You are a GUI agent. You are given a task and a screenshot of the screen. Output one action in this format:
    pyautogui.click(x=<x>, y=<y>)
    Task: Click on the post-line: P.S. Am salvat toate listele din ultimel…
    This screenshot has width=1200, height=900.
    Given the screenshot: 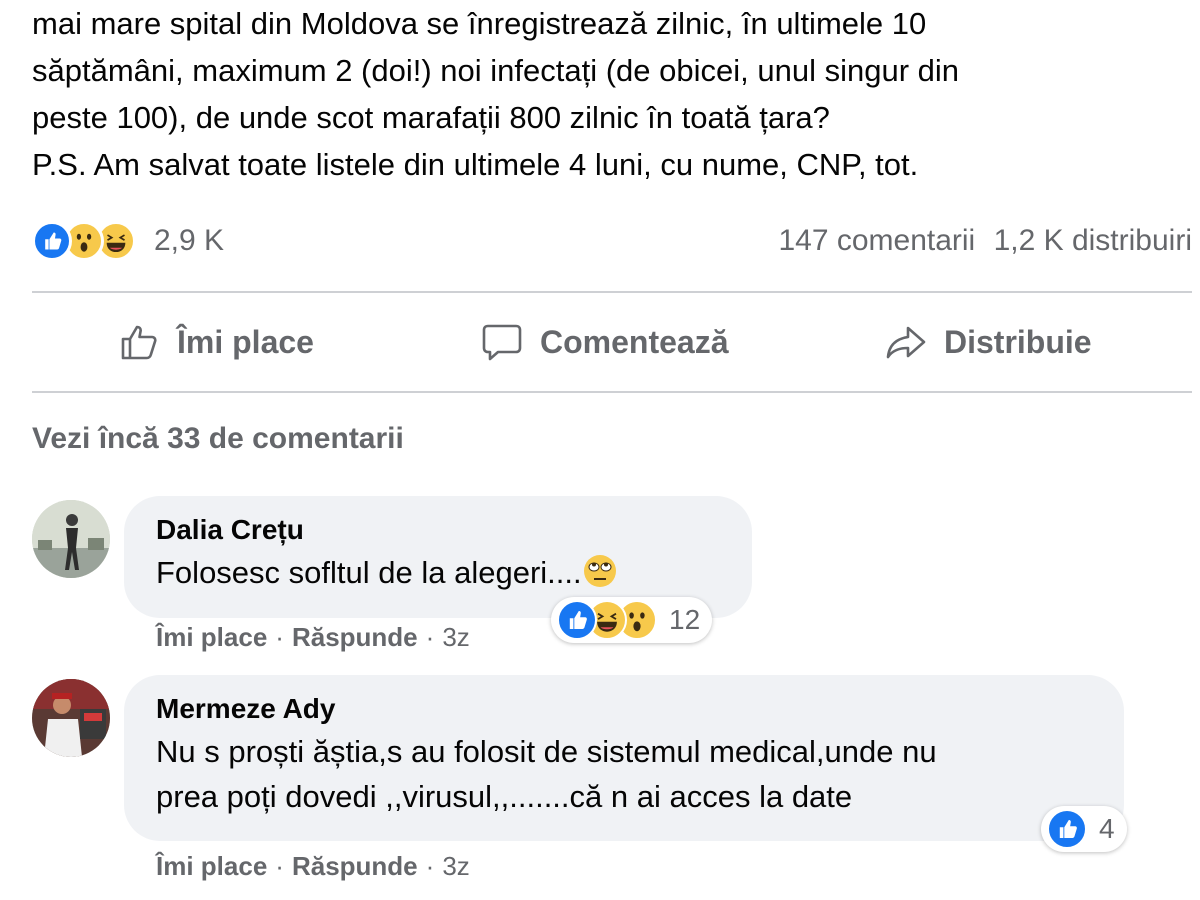 What is the action you would take?
    pyautogui.click(x=475, y=164)
    